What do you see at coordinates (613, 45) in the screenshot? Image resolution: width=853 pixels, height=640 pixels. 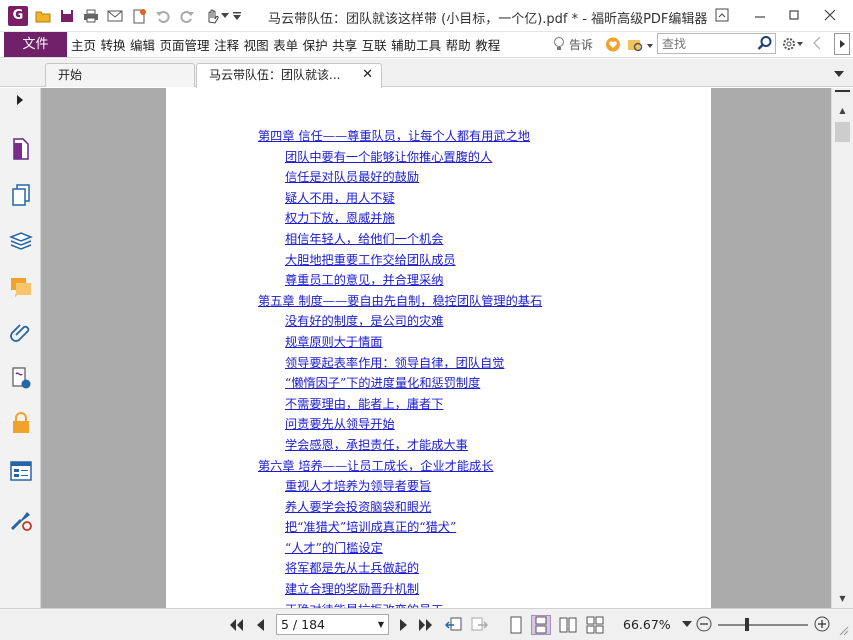 I see `heart-icon` at bounding box center [613, 45].